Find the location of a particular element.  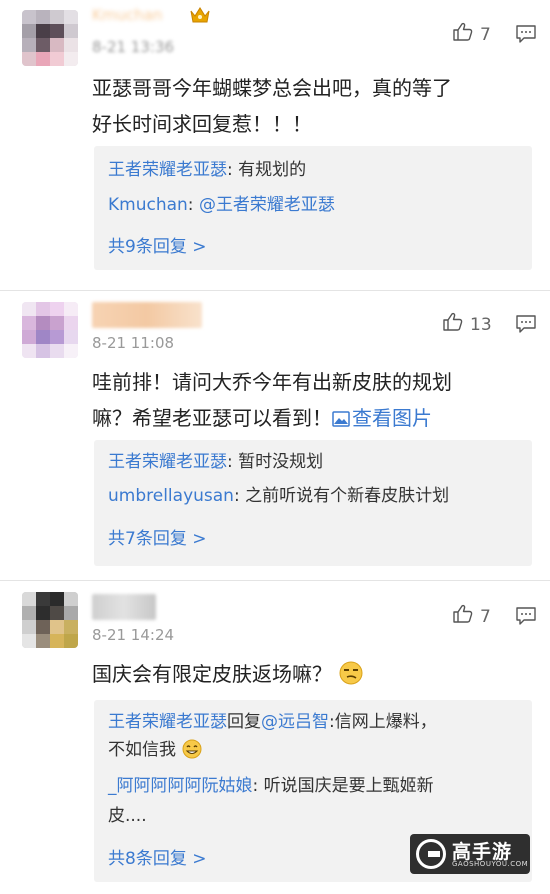

comment-text: 亚瑟哥哥今年蝴蝶梦总会出吧，真的等了 好长时间求回复惹！！！ is located at coordinates (312, 106).